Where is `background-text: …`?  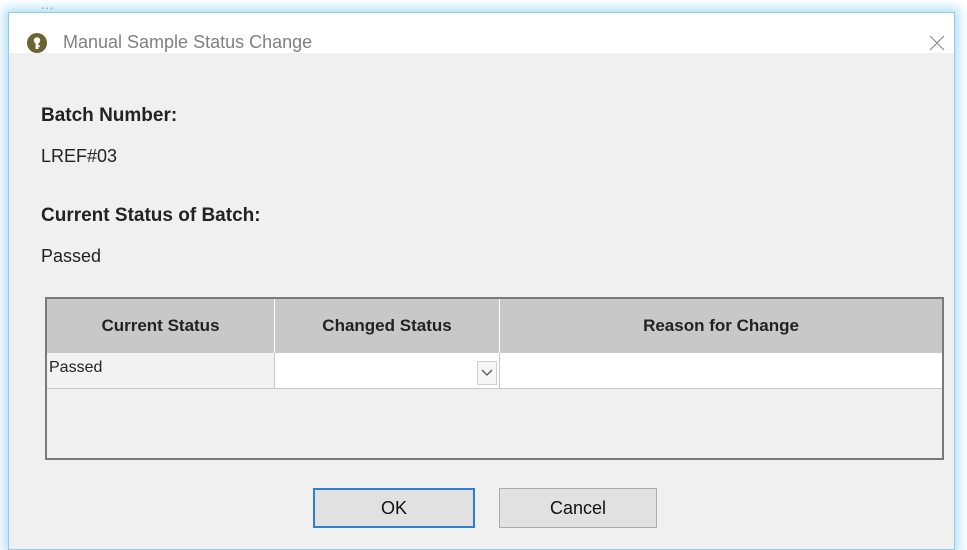 background-text: … is located at coordinates (47, 6).